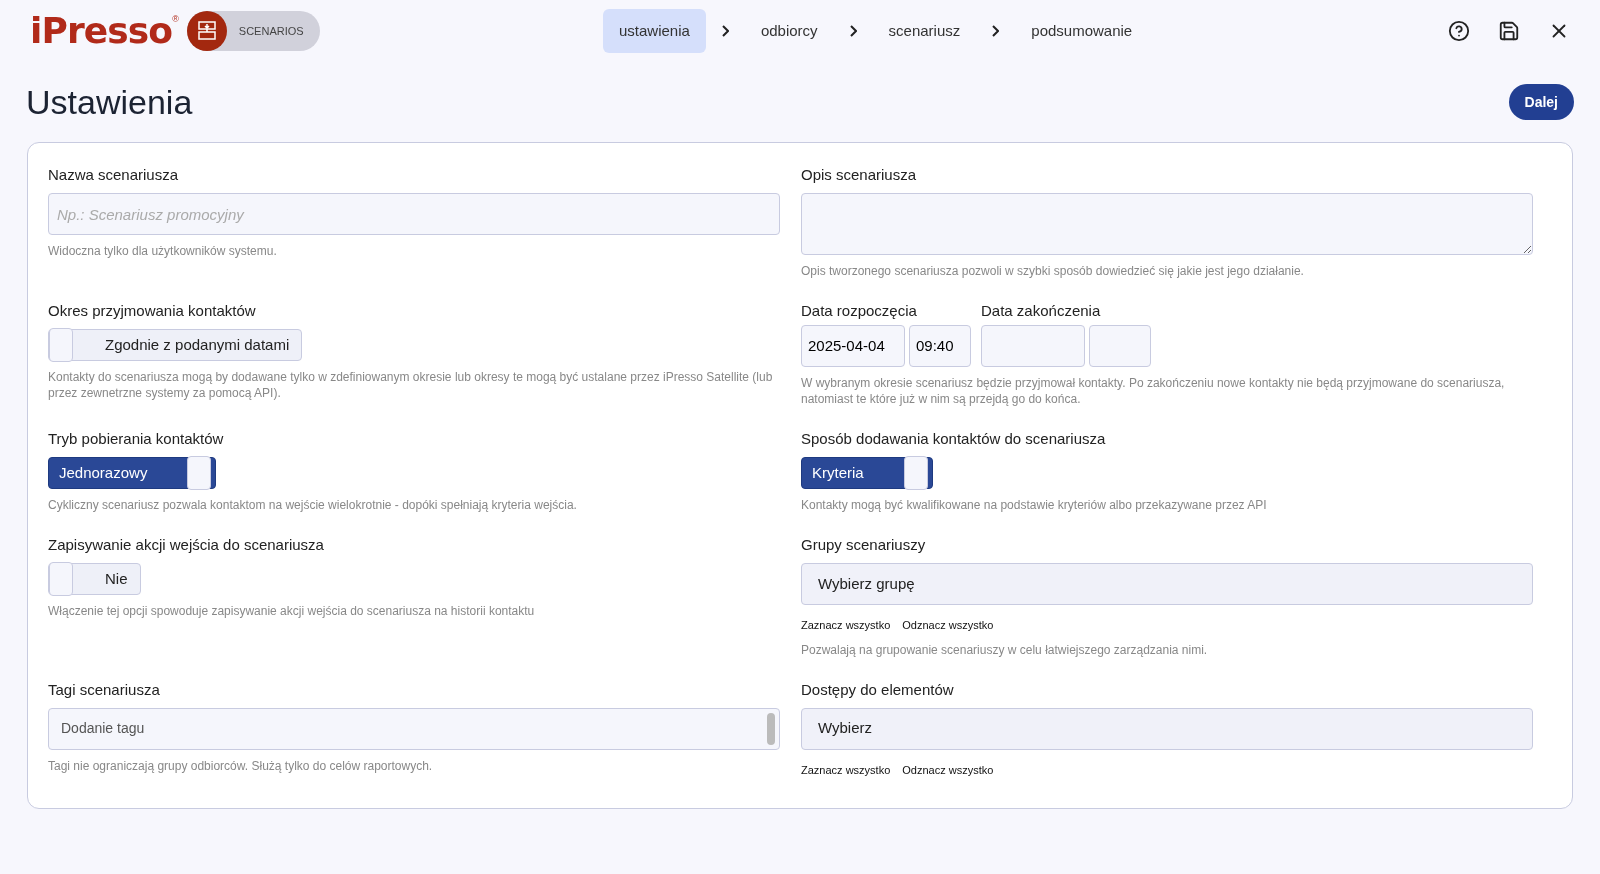 The width and height of the screenshot is (1600, 874). I want to click on field-label: Data rozpoczęcia, so click(859, 311).